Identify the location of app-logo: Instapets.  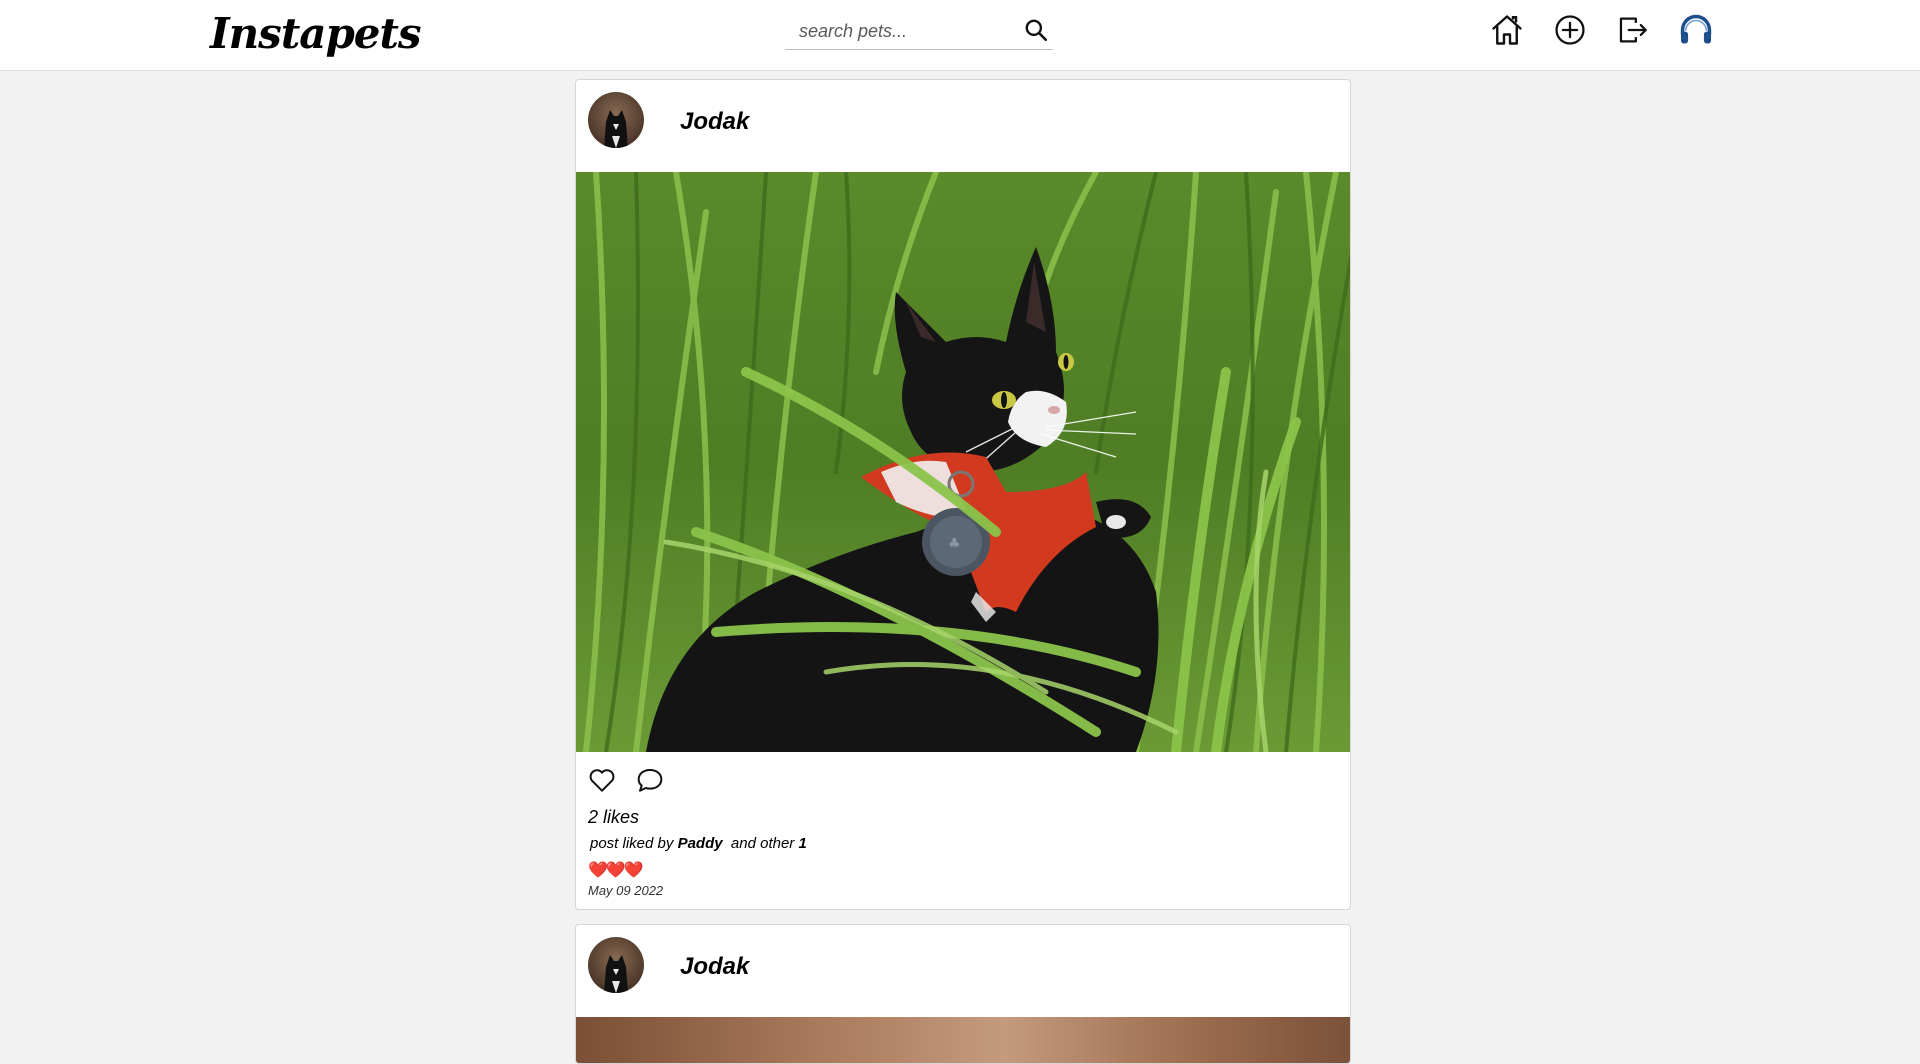
(316, 34).